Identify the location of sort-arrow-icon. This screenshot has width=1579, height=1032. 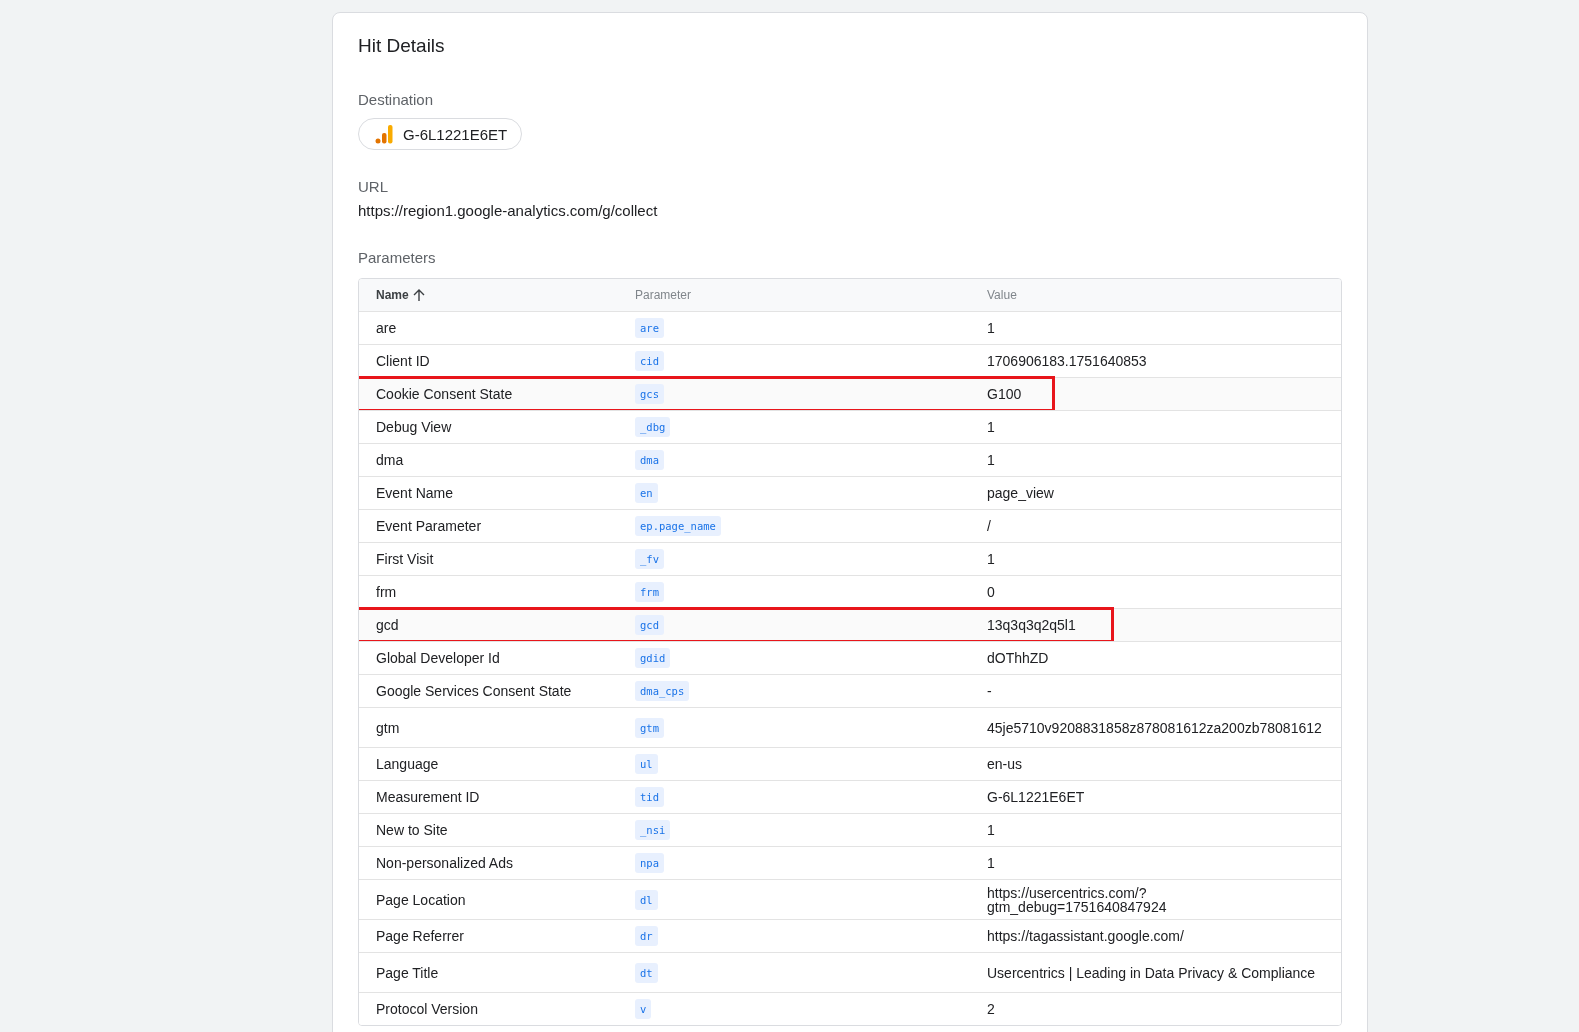
(418, 295).